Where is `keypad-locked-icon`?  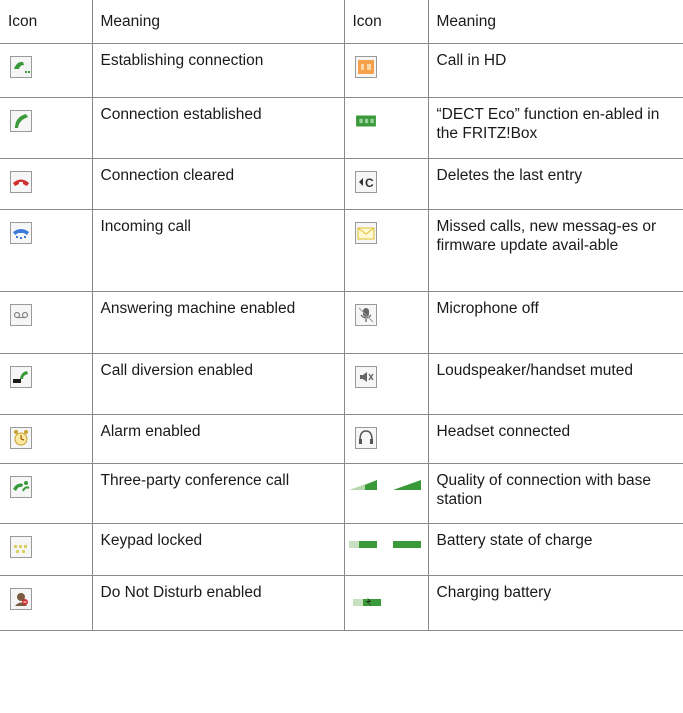
keypad-locked-icon is located at coordinates (21, 547).